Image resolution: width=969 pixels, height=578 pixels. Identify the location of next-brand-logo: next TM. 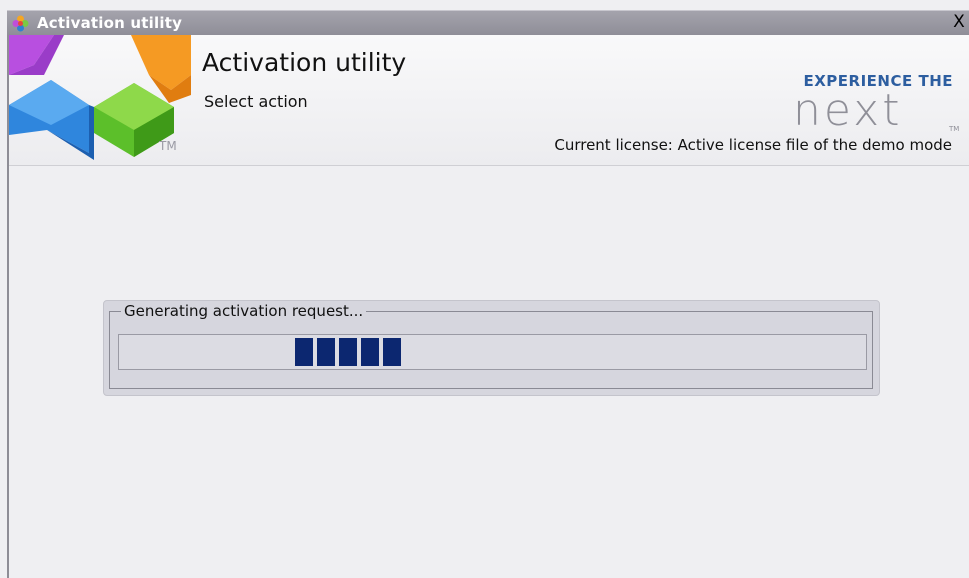
(876, 111).